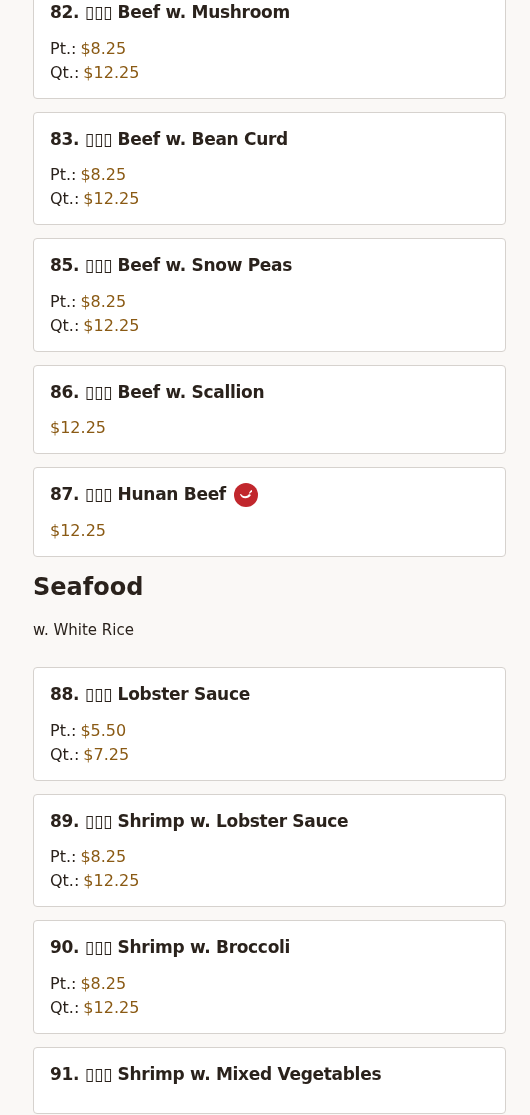 This screenshot has width=530, height=1115. Describe the element at coordinates (269, 850) in the screenshot. I see `menu-item-card: 89. ▯▯▯ Shrimp w. Lobster Sauce Pt.: $8.25 Qt.: $12.25` at that location.